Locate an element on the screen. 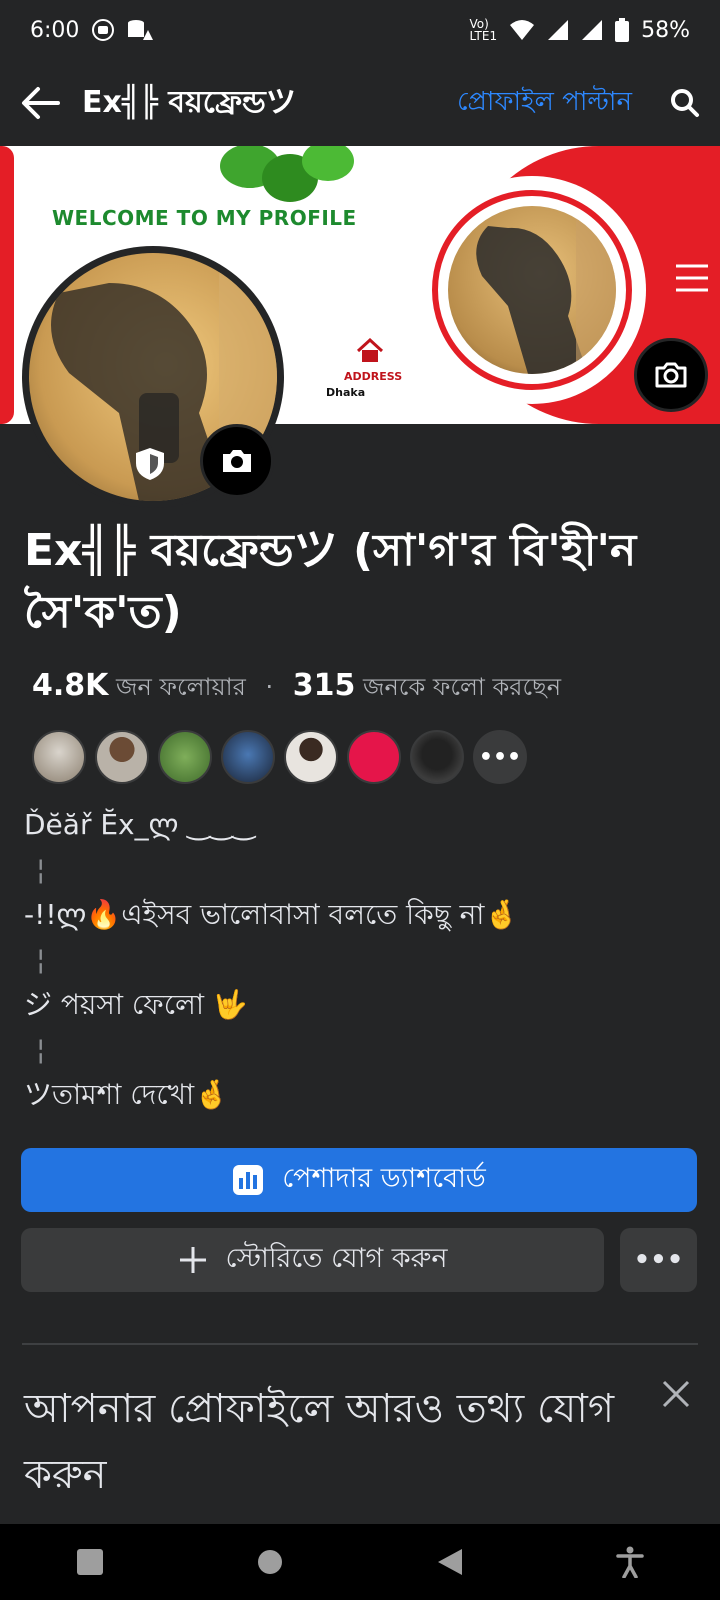 This screenshot has width=720, height=1600. accessibility-icon is located at coordinates (630, 1562).